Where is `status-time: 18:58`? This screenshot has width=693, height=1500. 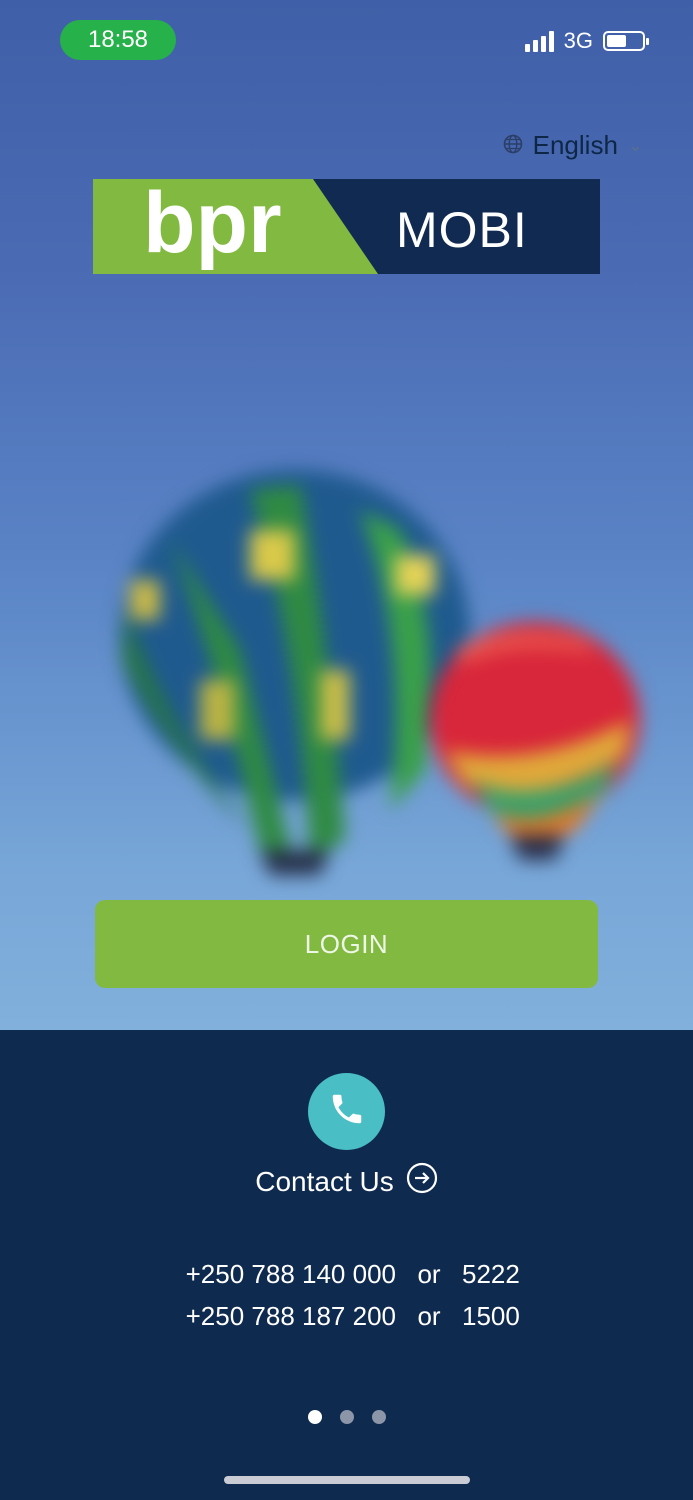
status-time: 18:58 is located at coordinates (118, 39).